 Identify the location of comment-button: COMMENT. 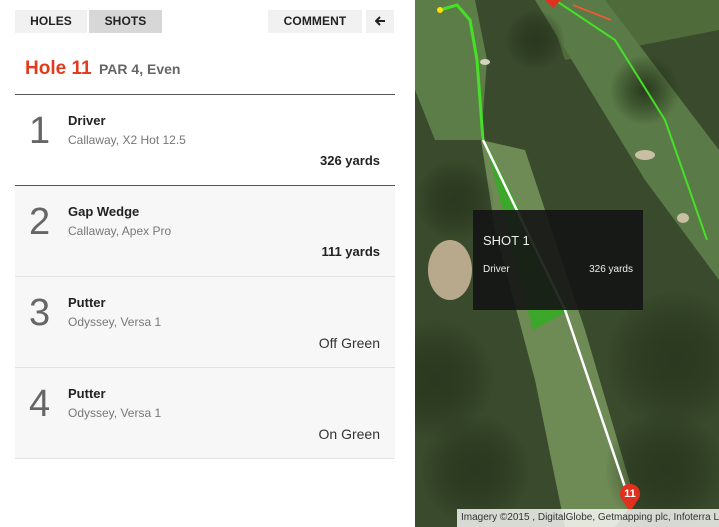
(315, 21).